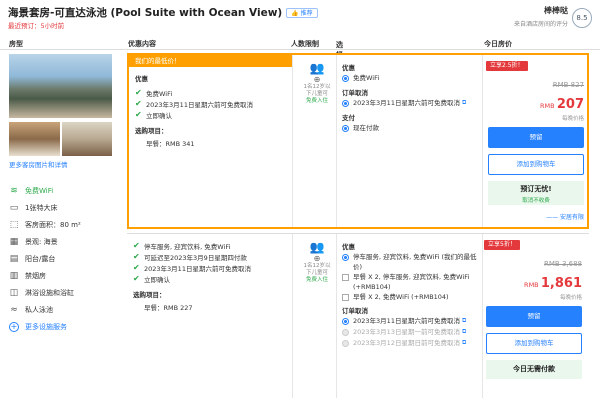 The width and height of the screenshot is (600, 398). What do you see at coordinates (16, 44) in the screenshot?
I see `col-room: 房型` at bounding box center [16, 44].